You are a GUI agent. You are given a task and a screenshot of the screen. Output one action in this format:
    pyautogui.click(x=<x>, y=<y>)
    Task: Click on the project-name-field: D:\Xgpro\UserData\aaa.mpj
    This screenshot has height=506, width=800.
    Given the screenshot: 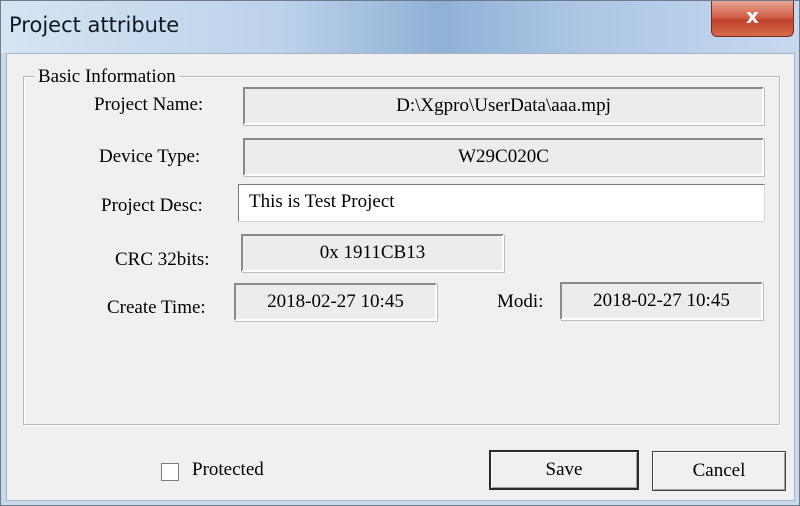 What is the action you would take?
    pyautogui.click(x=503, y=106)
    